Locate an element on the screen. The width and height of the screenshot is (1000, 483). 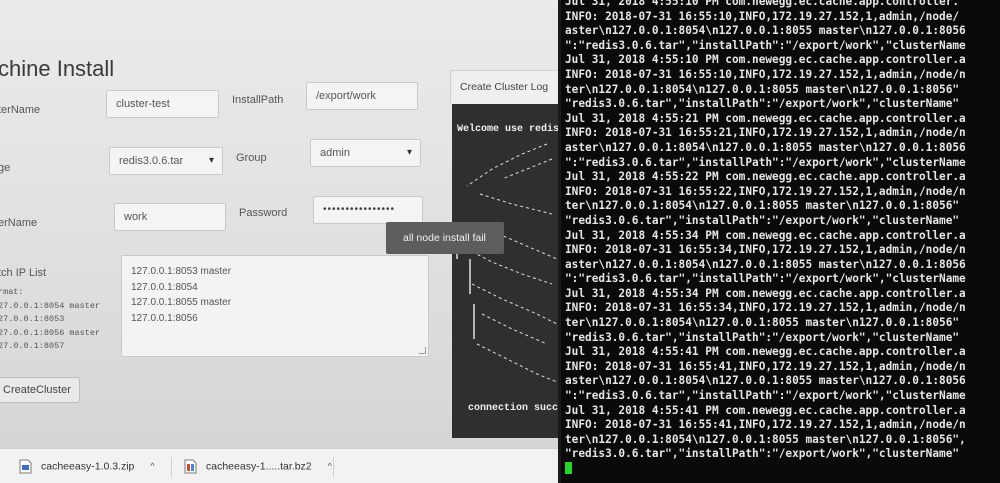
archive-file-icon is located at coordinates (190, 466).